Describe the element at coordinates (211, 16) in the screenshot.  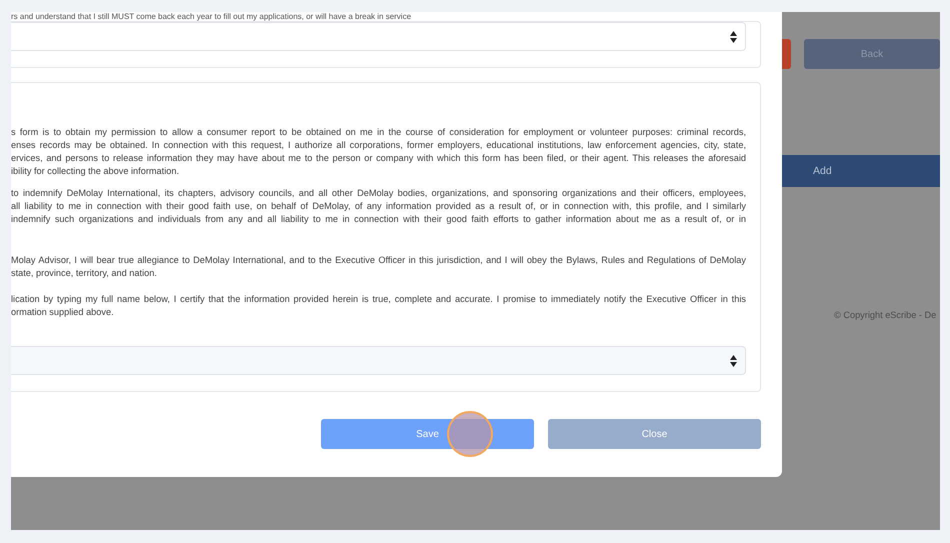
I see `intro-text: rs and understand that I still MUST come back each year to fill out my applications, or will have a break in service` at that location.